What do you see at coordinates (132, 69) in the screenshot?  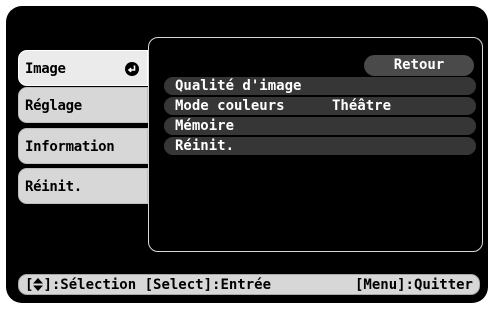 I see `enter-icon` at bounding box center [132, 69].